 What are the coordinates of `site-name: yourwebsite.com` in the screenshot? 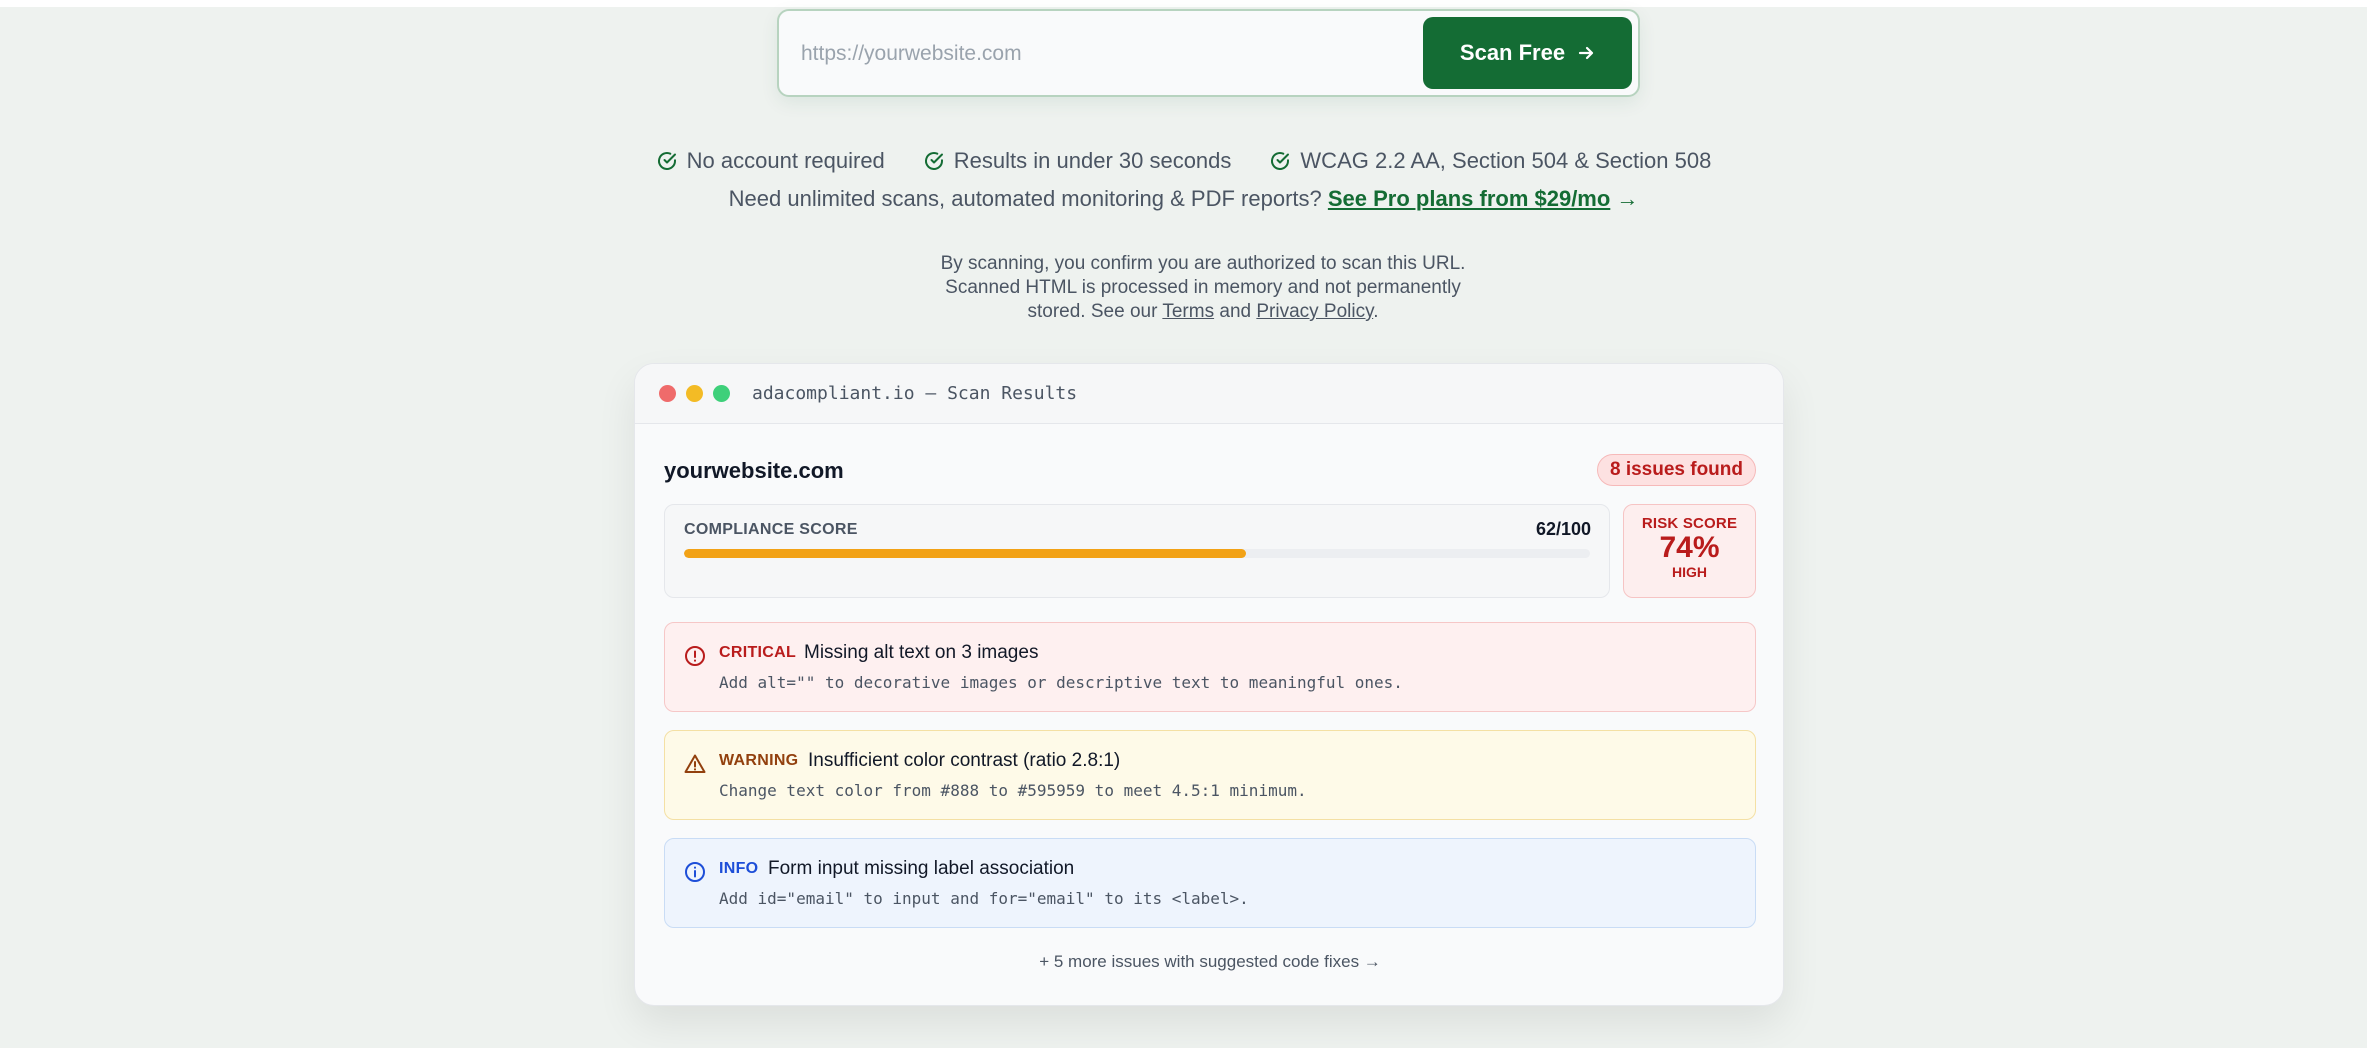 It's located at (754, 470).